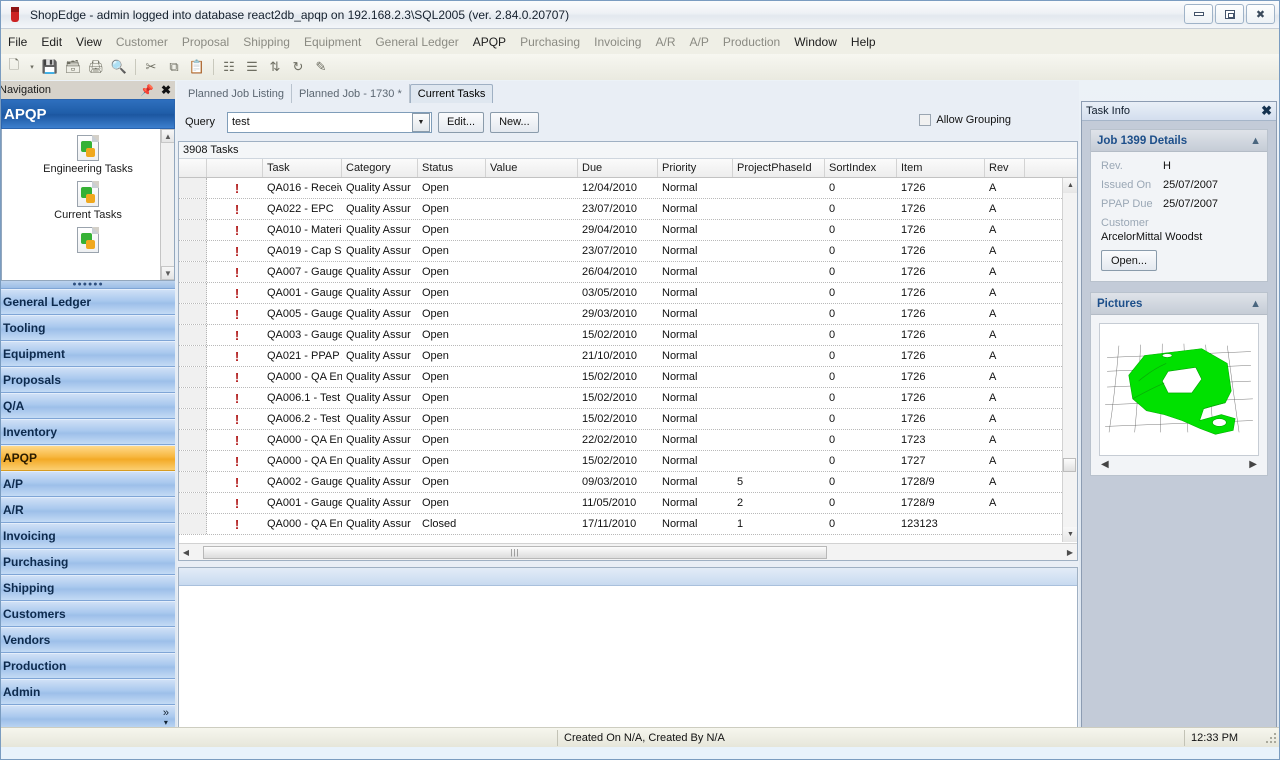 The height and width of the screenshot is (760, 1280). I want to click on scroll-thumb, so click(1069, 465).